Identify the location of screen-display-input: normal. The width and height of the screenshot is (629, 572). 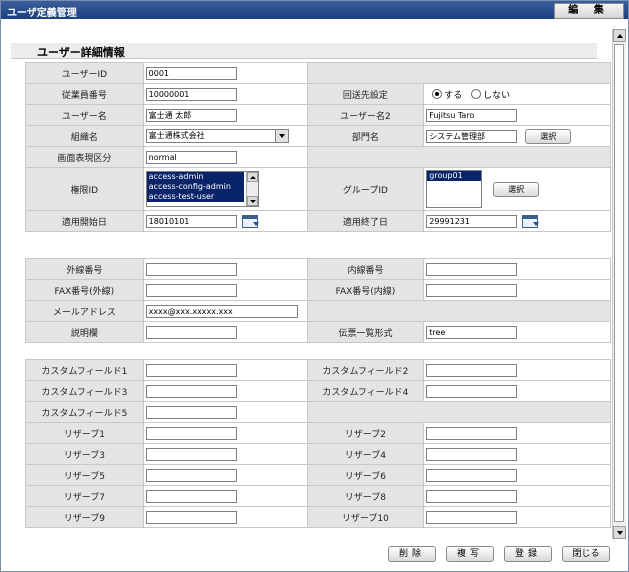
(191, 157).